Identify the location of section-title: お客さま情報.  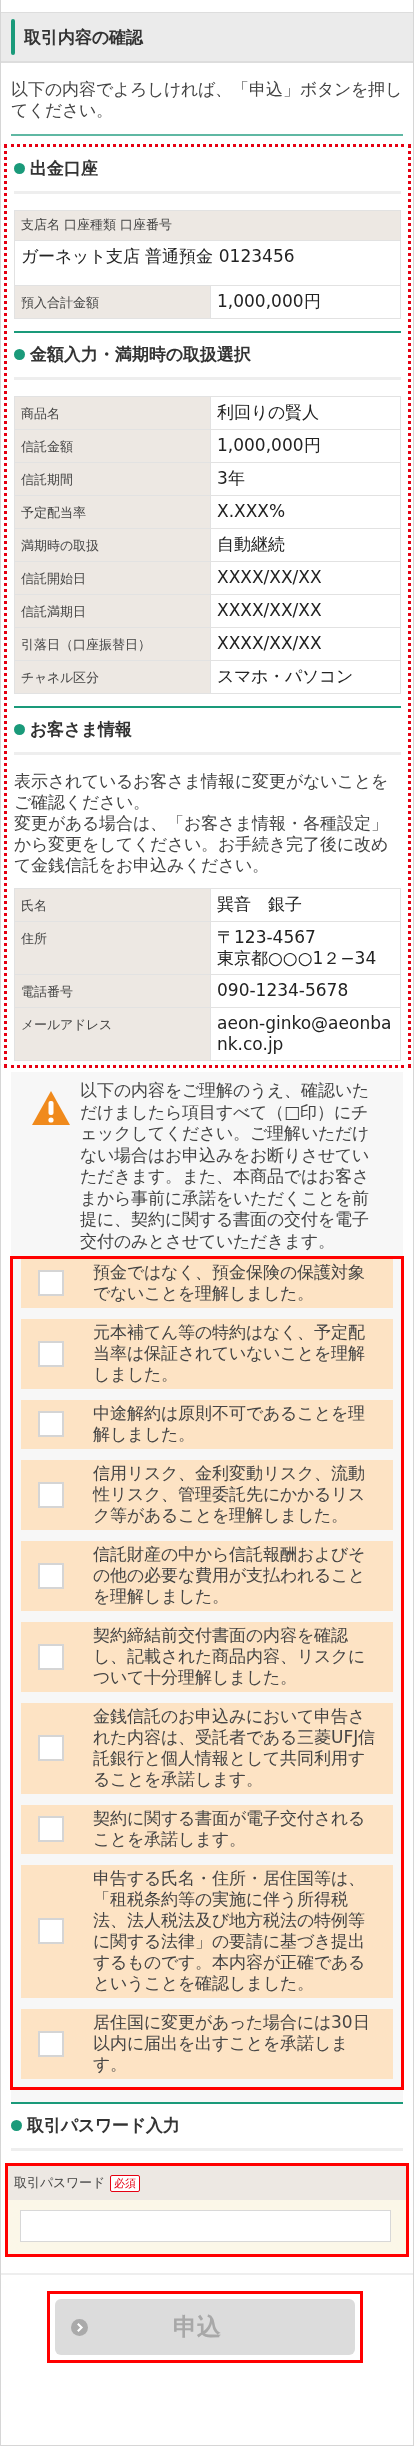
(81, 729).